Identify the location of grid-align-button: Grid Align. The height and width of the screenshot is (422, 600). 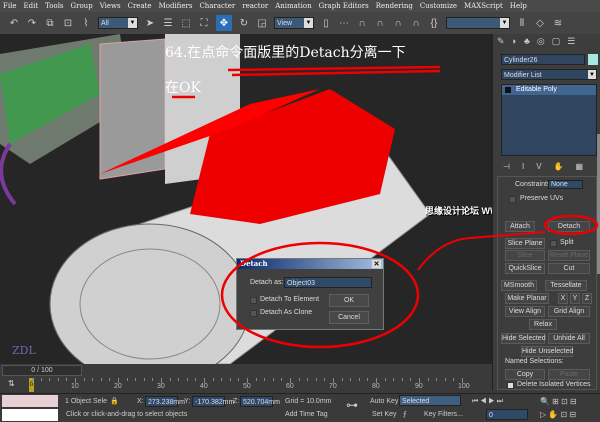
(569, 311).